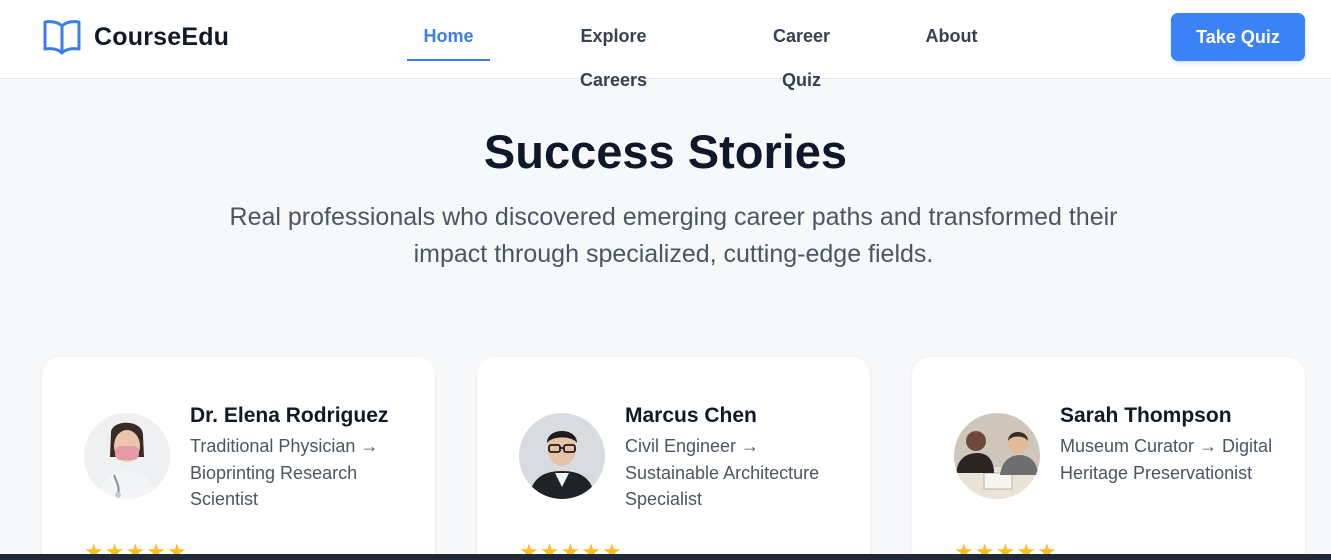  I want to click on page-title: Success Stories, so click(665, 151).